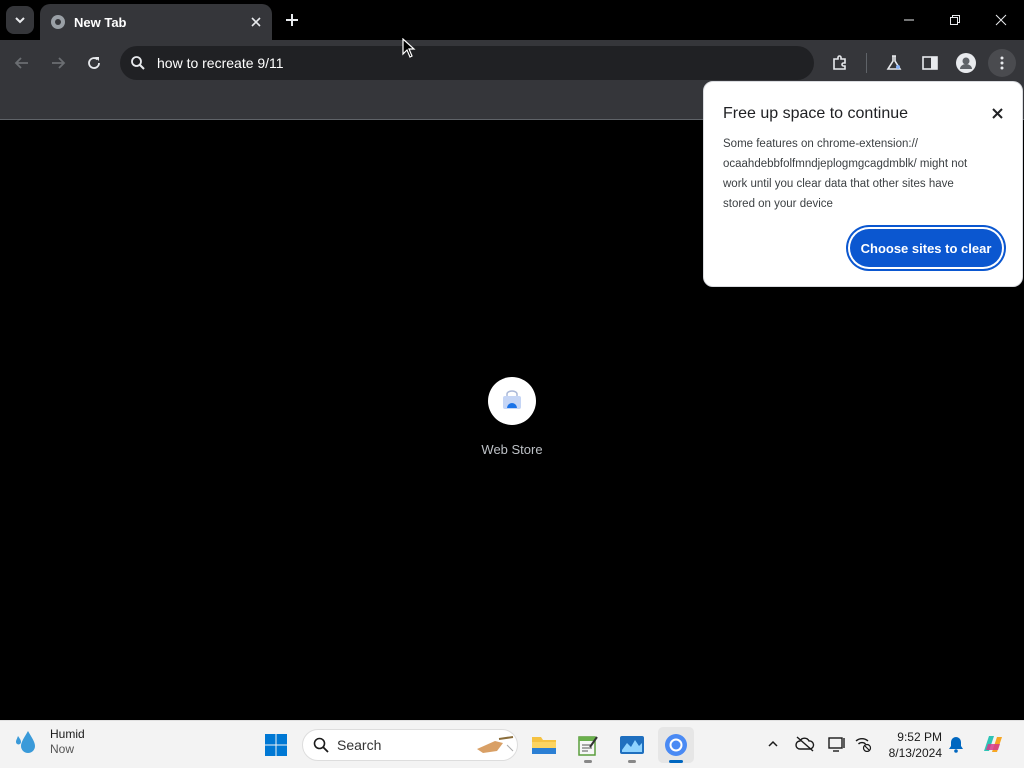  I want to click on puzzle-icon, so click(839, 62).